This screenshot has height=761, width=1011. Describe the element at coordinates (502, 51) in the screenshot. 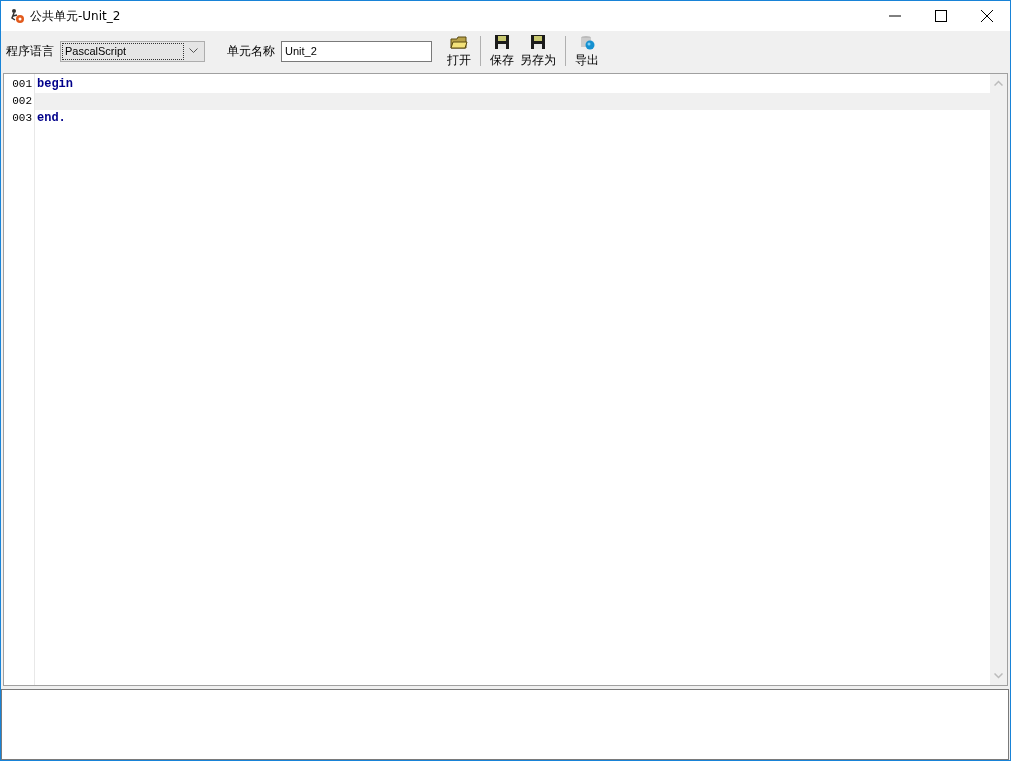

I see `toolbar-button: 保存` at that location.